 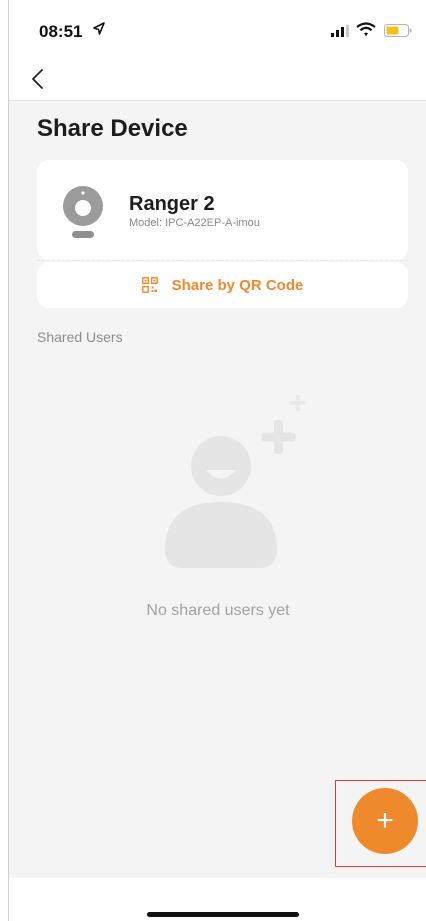 I want to click on back-button, so click(x=39, y=79).